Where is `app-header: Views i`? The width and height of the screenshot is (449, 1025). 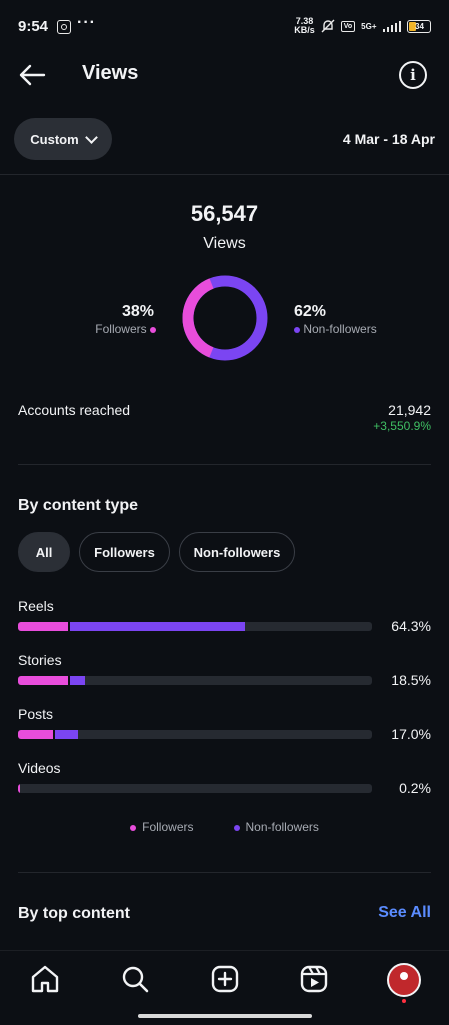
app-header: Views i is located at coordinates (224, 75).